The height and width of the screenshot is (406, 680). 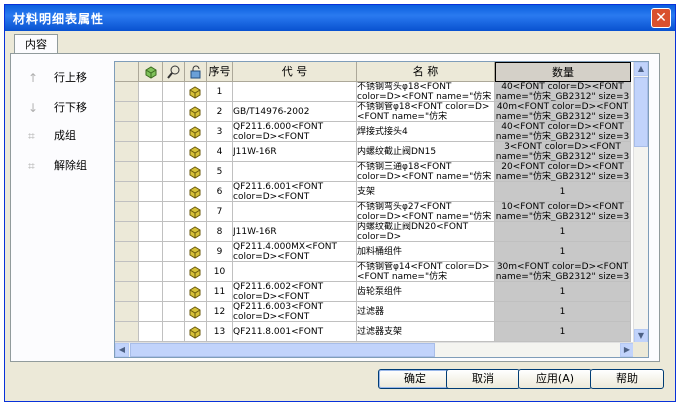 What do you see at coordinates (295, 112) in the screenshot?
I see `row-code: GB/T14976-2002` at bounding box center [295, 112].